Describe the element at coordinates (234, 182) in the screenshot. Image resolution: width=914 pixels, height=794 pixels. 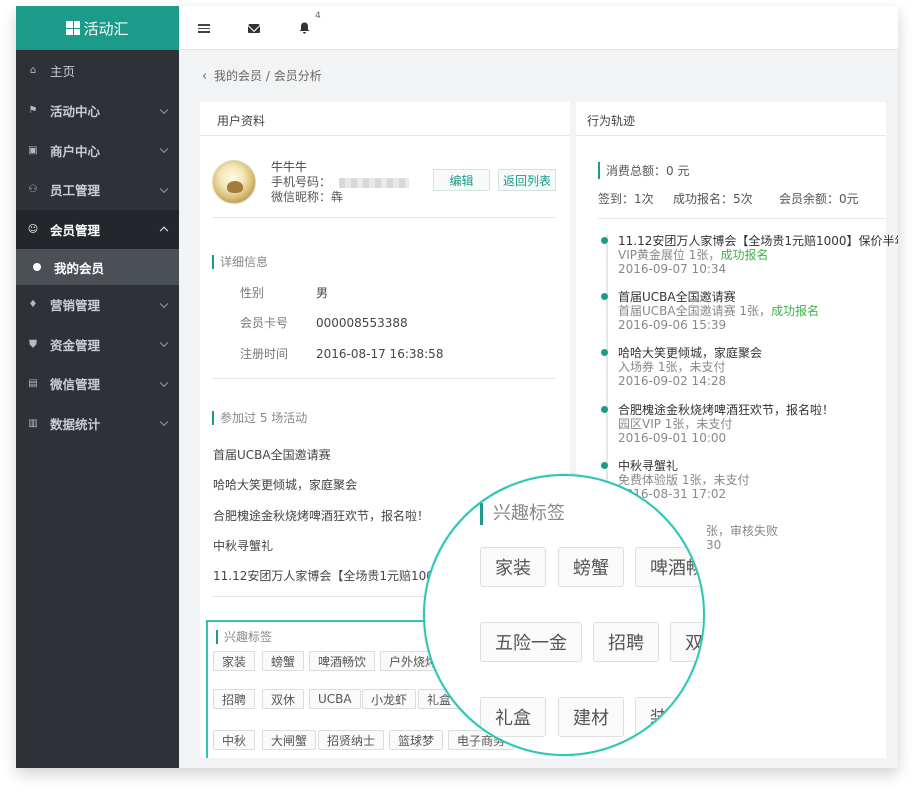
I see `avatar` at that location.